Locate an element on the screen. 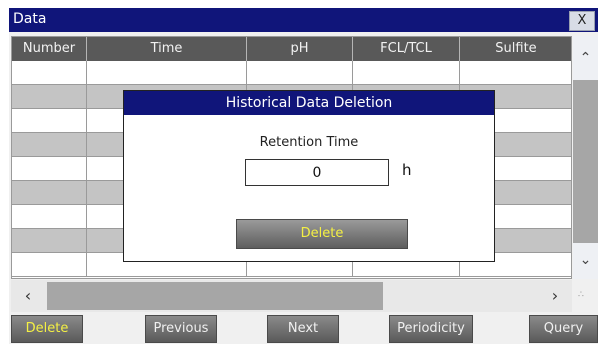  periodicity-button: Periodicity is located at coordinates (431, 329).